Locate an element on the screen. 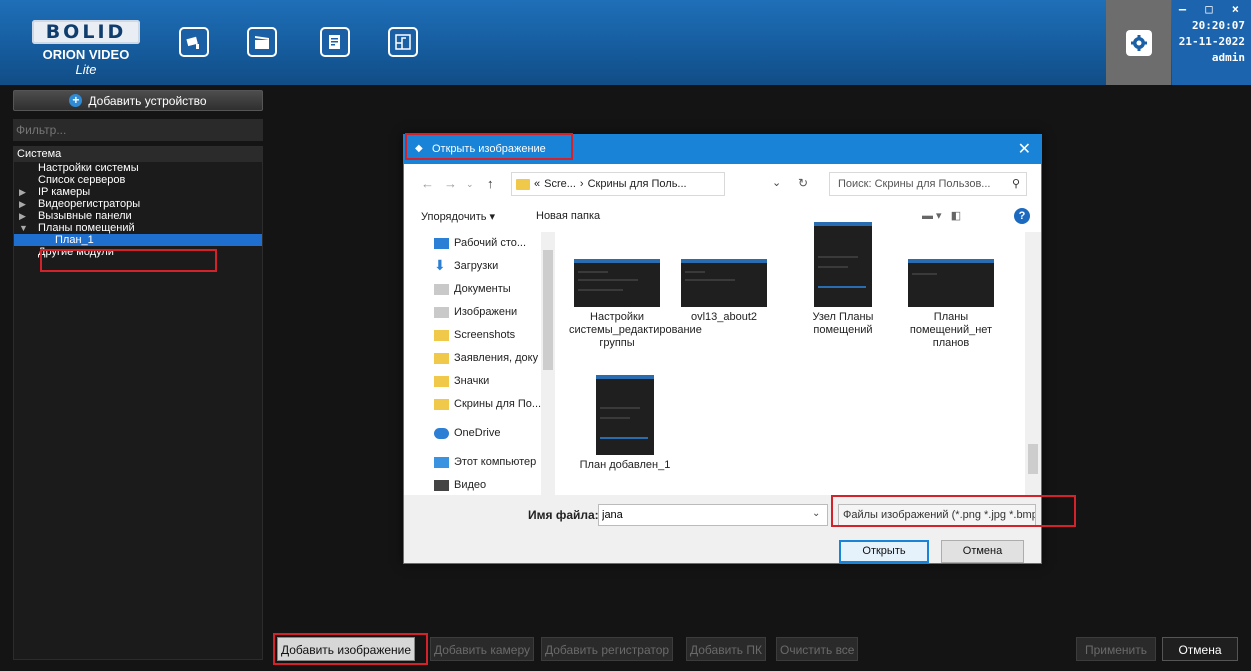 Image resolution: width=1251 pixels, height=671 pixels. refresh-icon: ↻ is located at coordinates (803, 183).